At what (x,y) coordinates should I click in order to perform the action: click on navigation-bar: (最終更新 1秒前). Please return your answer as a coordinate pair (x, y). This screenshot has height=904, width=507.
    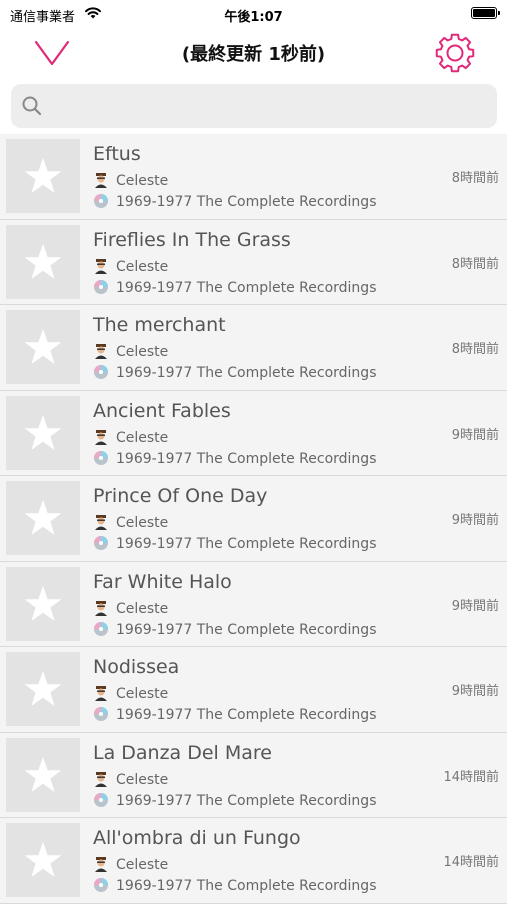
    Looking at the image, I should click on (253, 54).